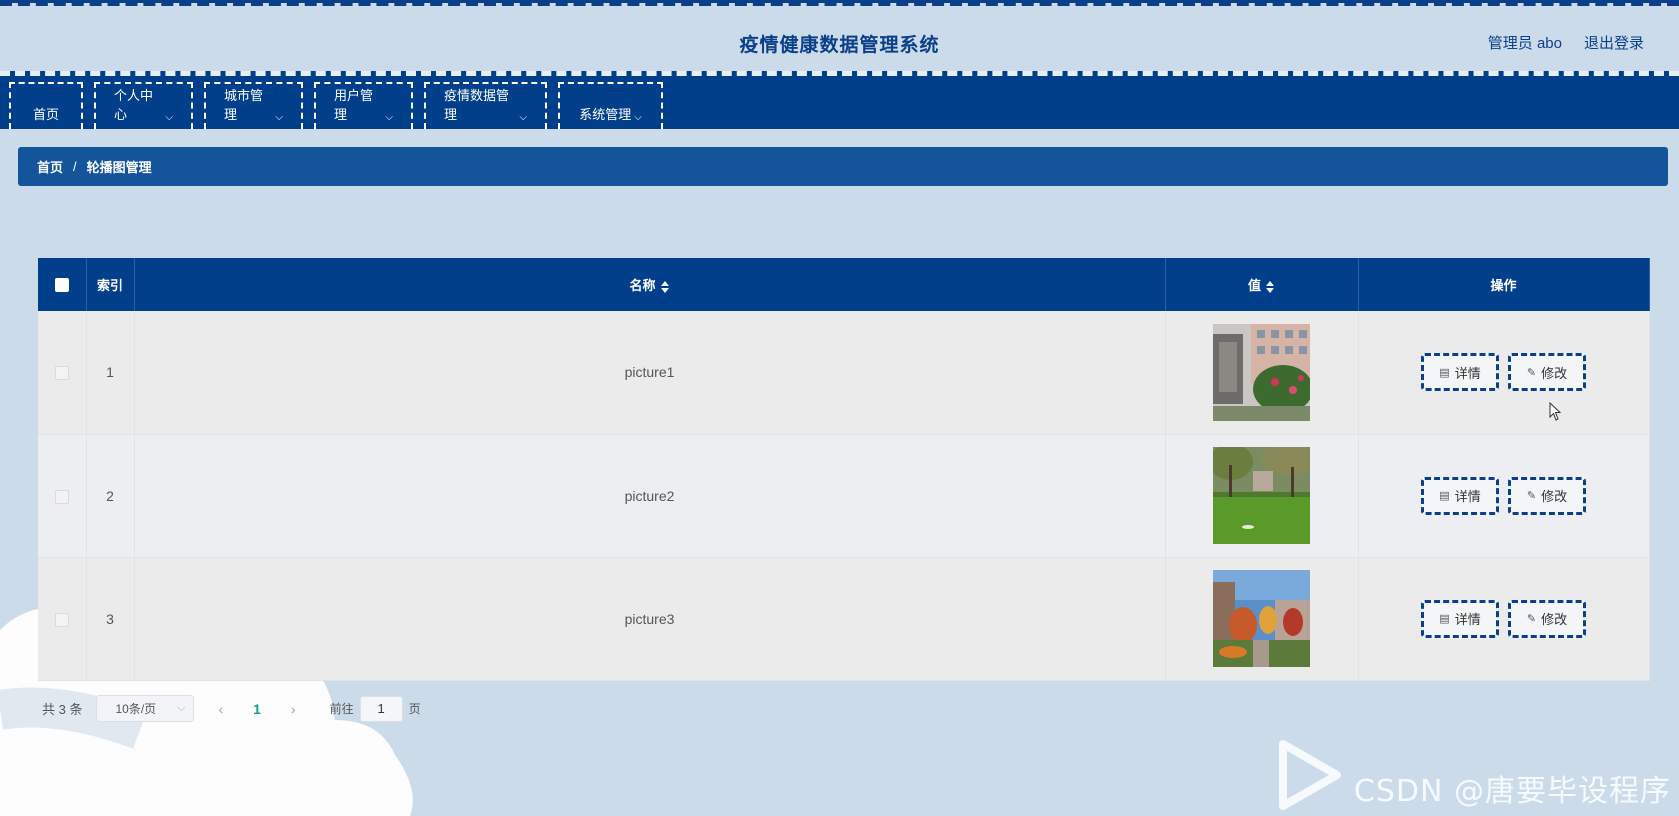 The height and width of the screenshot is (816, 1679). I want to click on table-header-row: 索引 名称 值 操作, so click(844, 284).